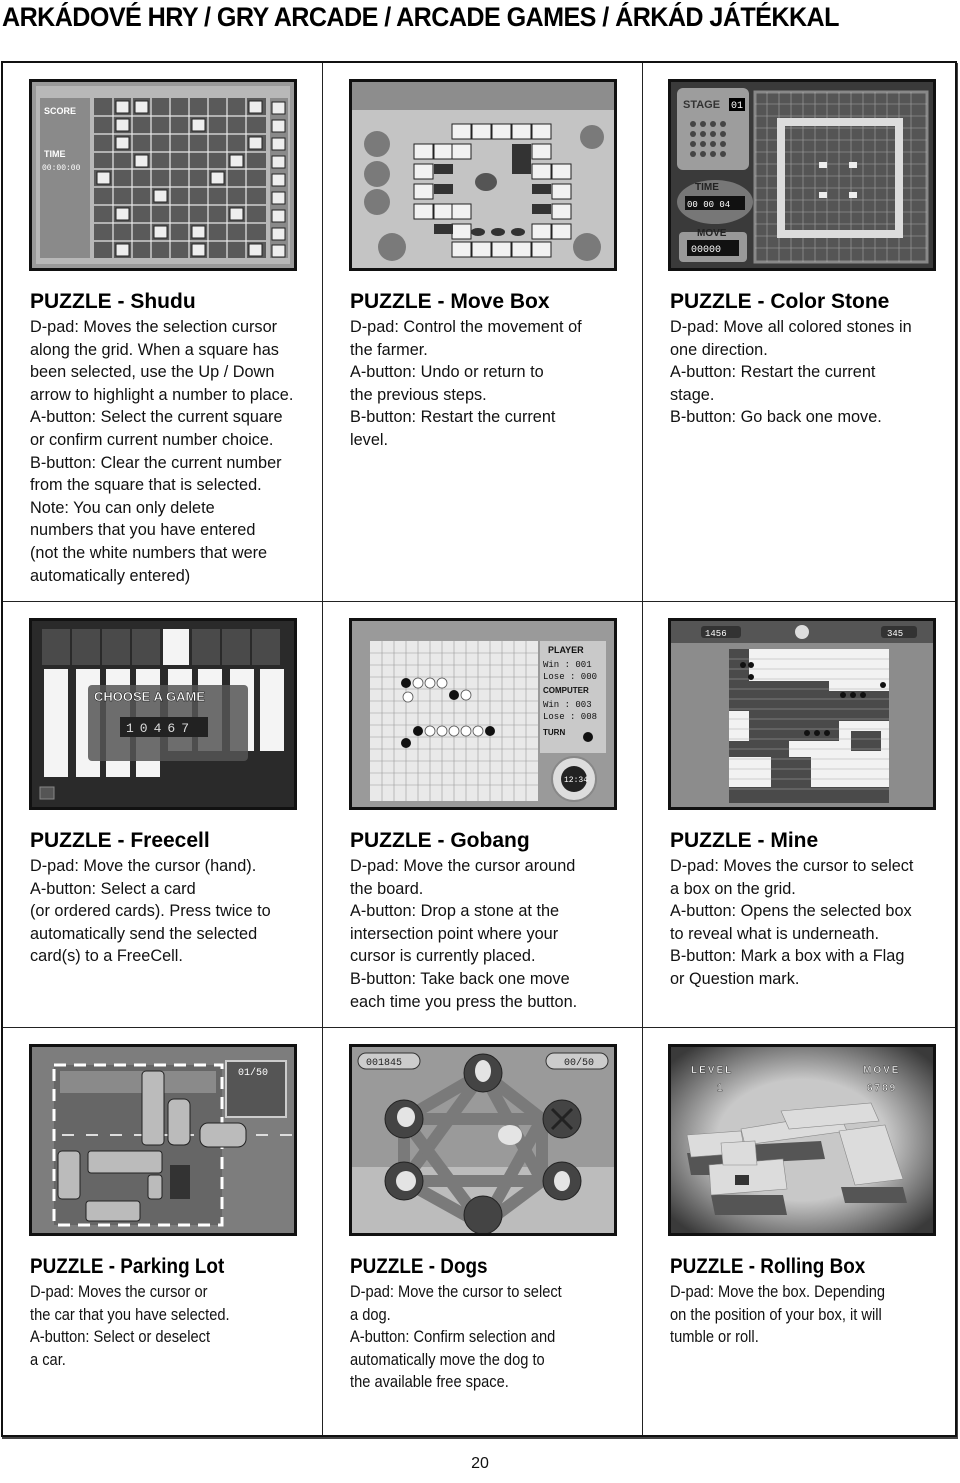 This screenshot has width=960, height=1483. What do you see at coordinates (61, 168) in the screenshot?
I see `hud-time: 00:00:00` at bounding box center [61, 168].